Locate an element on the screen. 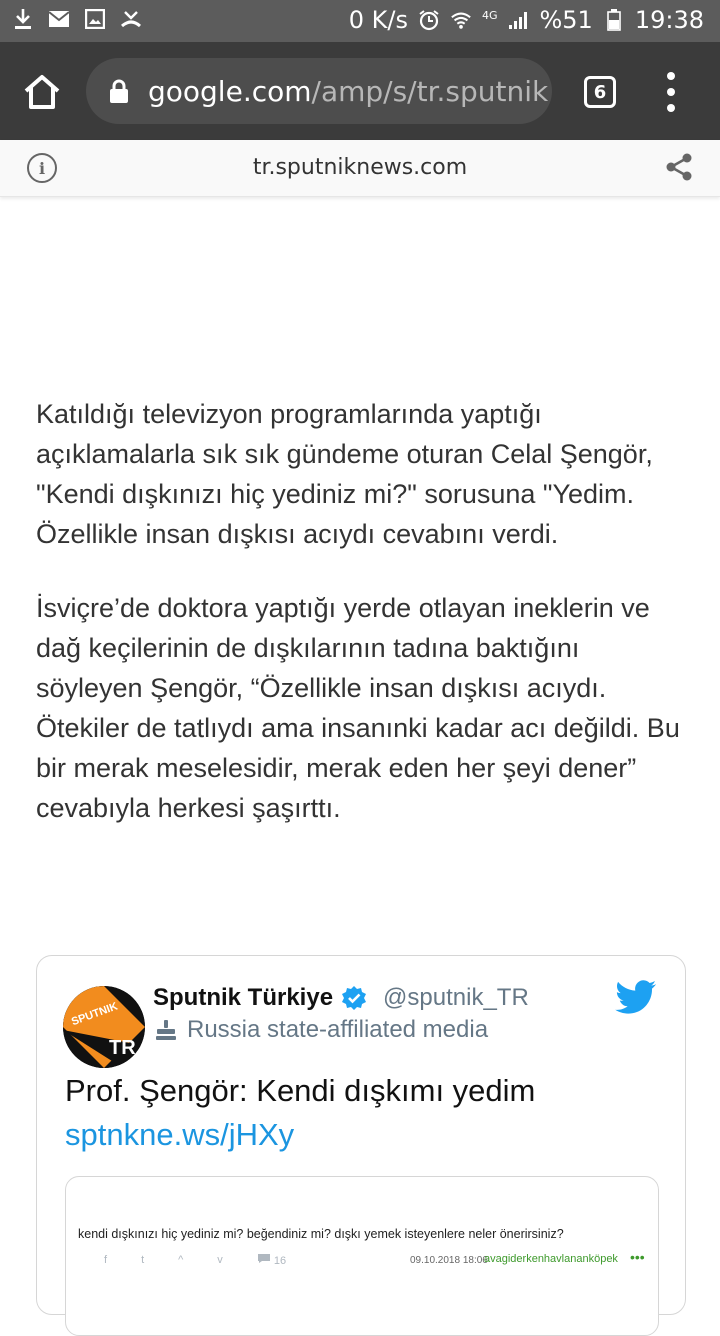 The width and height of the screenshot is (720, 1336). url-path: /amp/s/tr.sputnik is located at coordinates (430, 91).